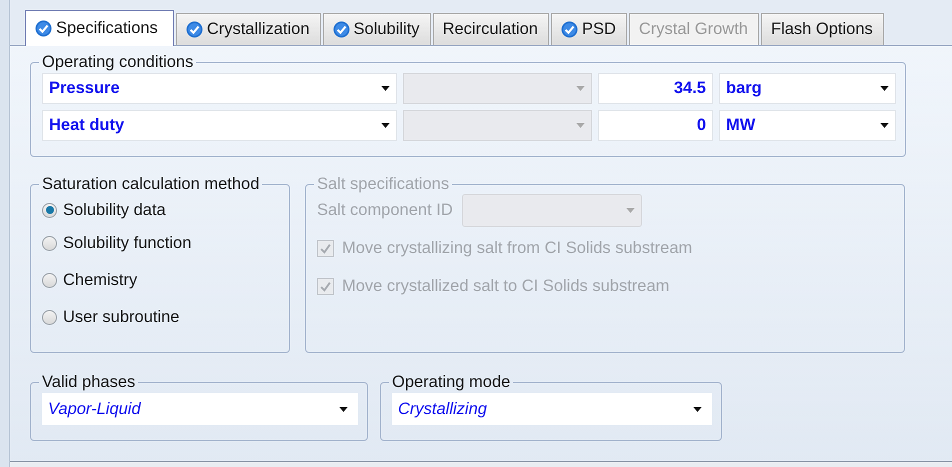 Image resolution: width=952 pixels, height=467 pixels. What do you see at coordinates (161, 243) in the screenshot?
I see `radio-option: Solubility function` at bounding box center [161, 243].